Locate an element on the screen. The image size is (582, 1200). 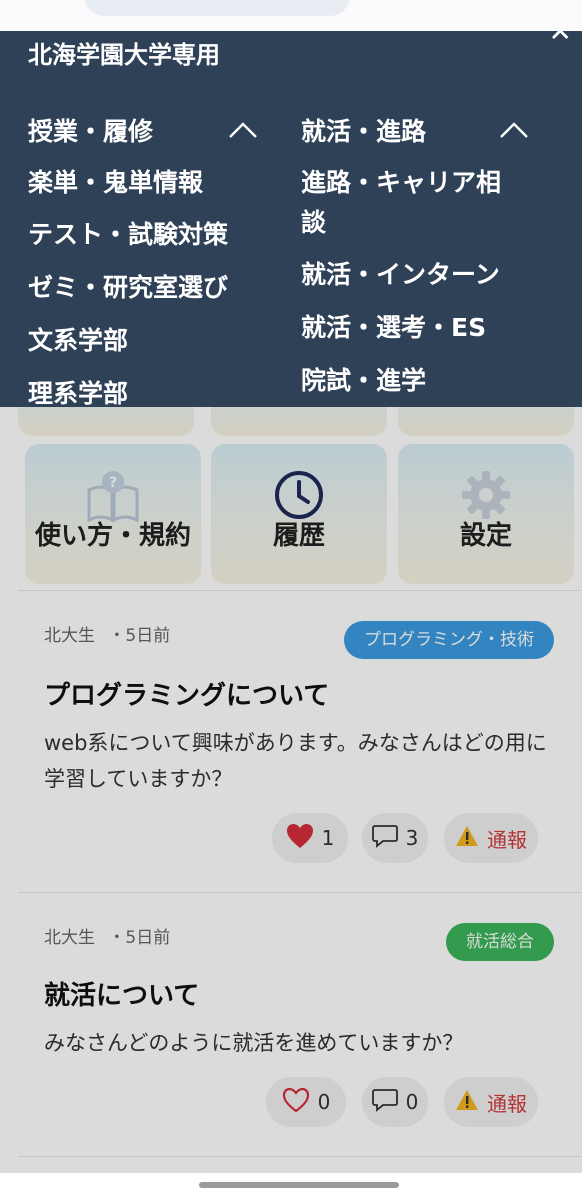
menu-item: テスト・試験対策 is located at coordinates (128, 233).